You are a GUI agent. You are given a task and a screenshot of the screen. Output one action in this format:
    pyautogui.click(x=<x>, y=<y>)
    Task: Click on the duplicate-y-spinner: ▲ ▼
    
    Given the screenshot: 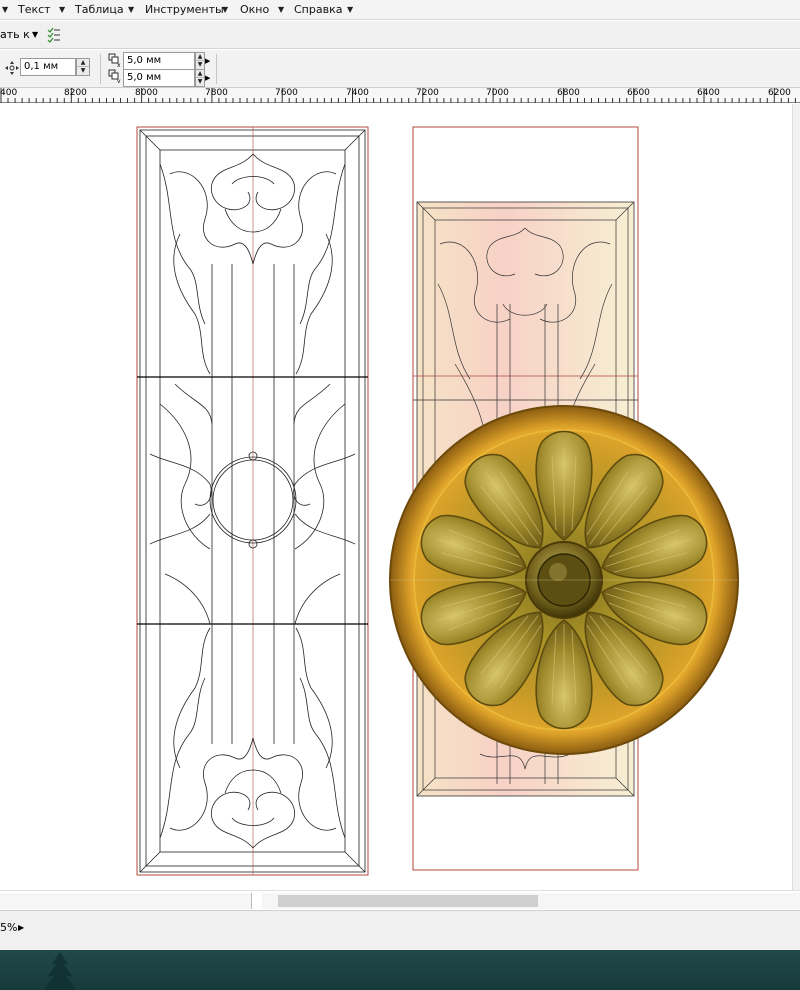 What is the action you would take?
    pyautogui.click(x=200, y=78)
    